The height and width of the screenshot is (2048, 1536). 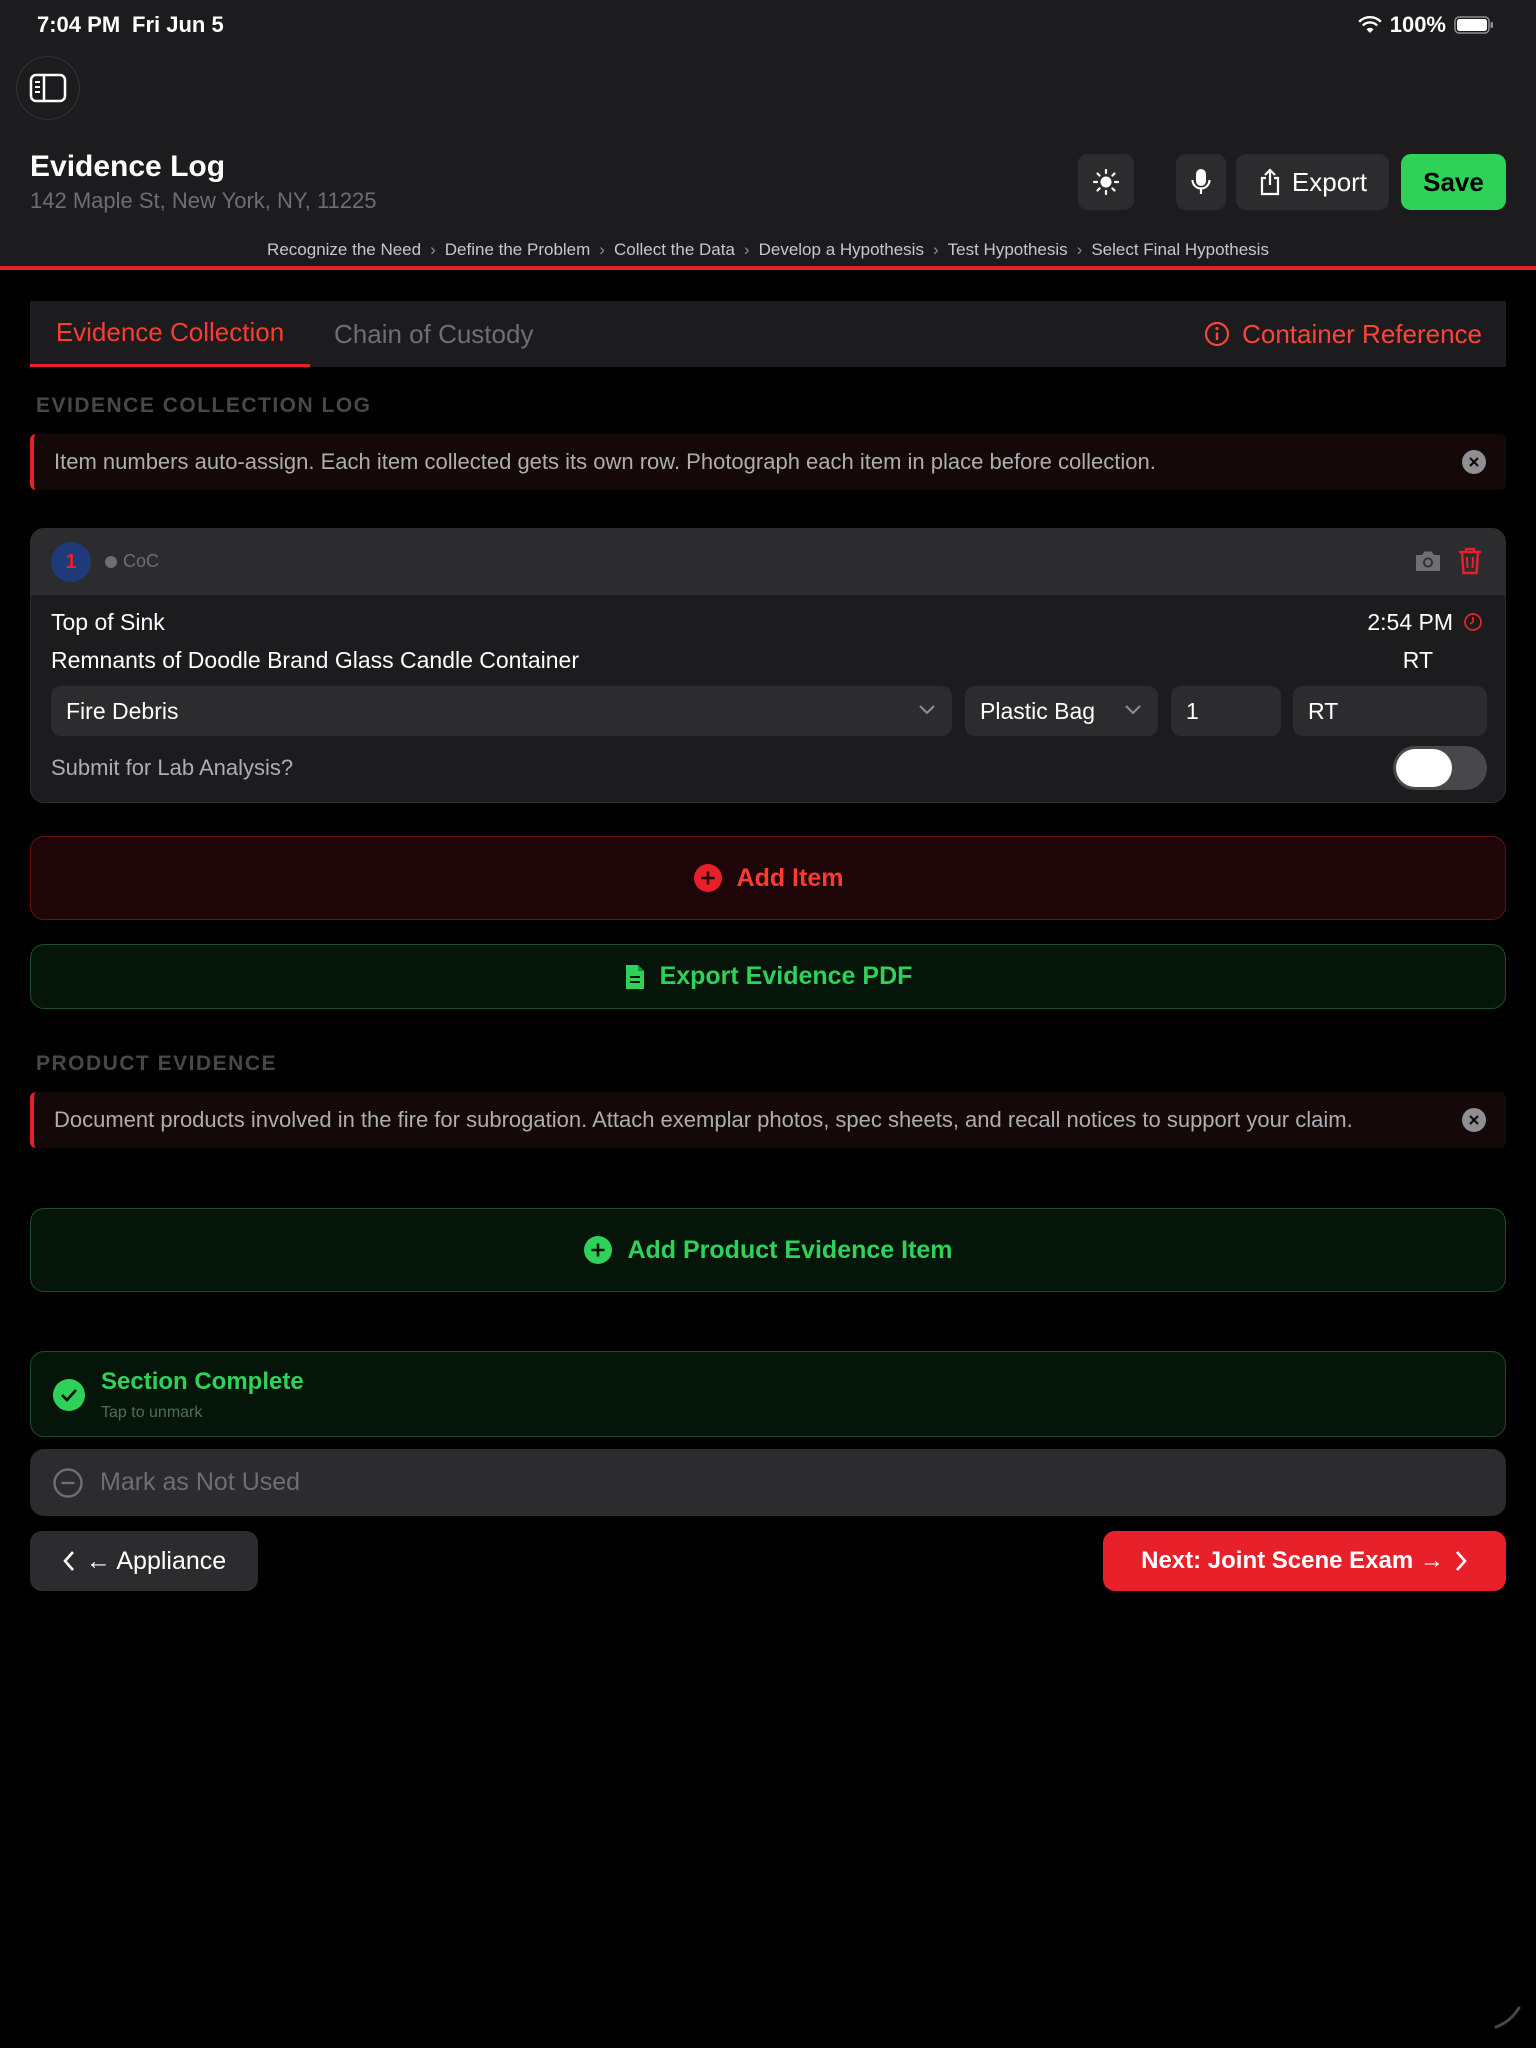 I want to click on battery-icon, so click(x=1473, y=25).